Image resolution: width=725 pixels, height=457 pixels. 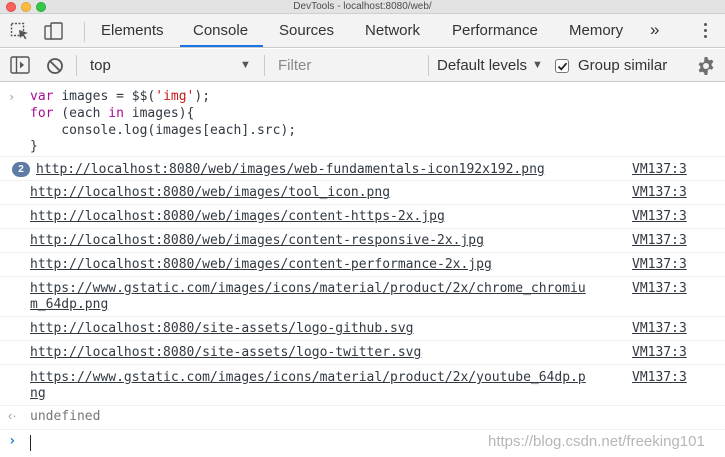 I want to click on levels-dropdown-icon: ▼, so click(x=537, y=65).